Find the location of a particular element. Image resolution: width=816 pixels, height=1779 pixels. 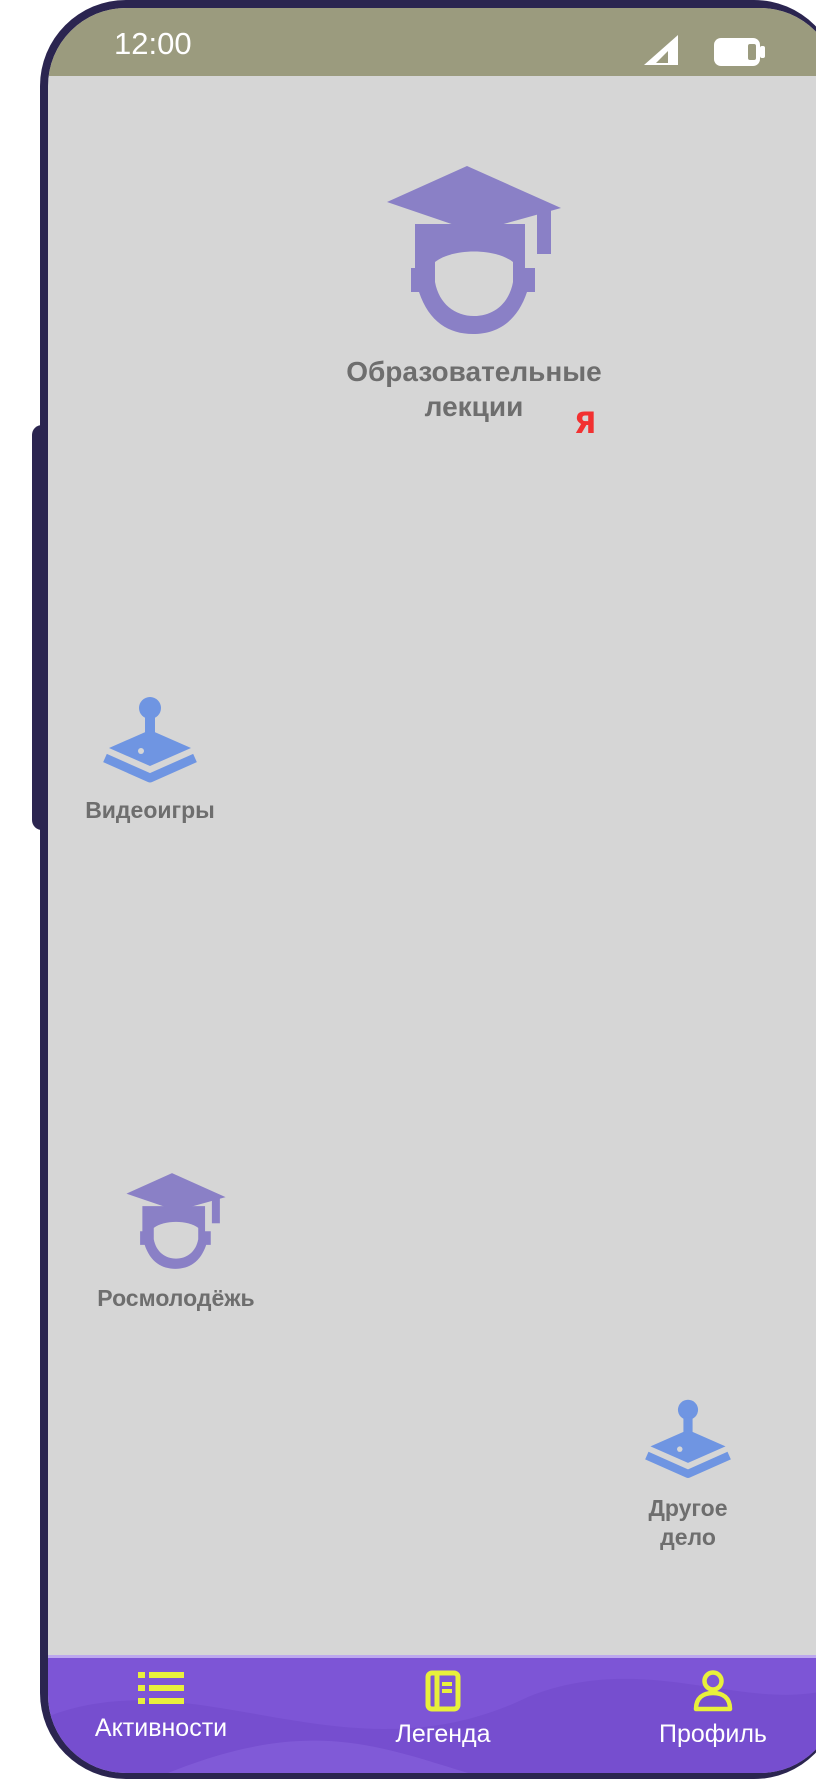

signal-icon is located at coordinates (661, 50).